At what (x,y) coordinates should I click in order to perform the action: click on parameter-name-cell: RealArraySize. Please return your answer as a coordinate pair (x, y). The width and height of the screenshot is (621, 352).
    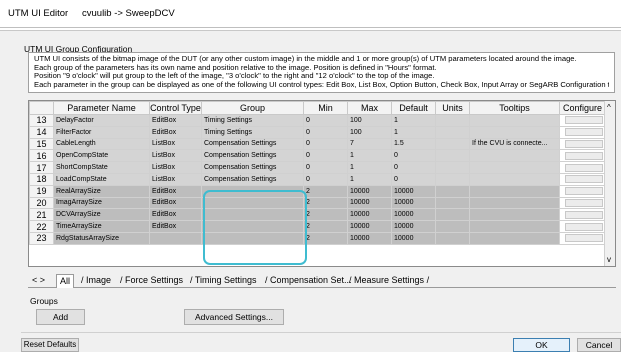
    Looking at the image, I should click on (101, 191).